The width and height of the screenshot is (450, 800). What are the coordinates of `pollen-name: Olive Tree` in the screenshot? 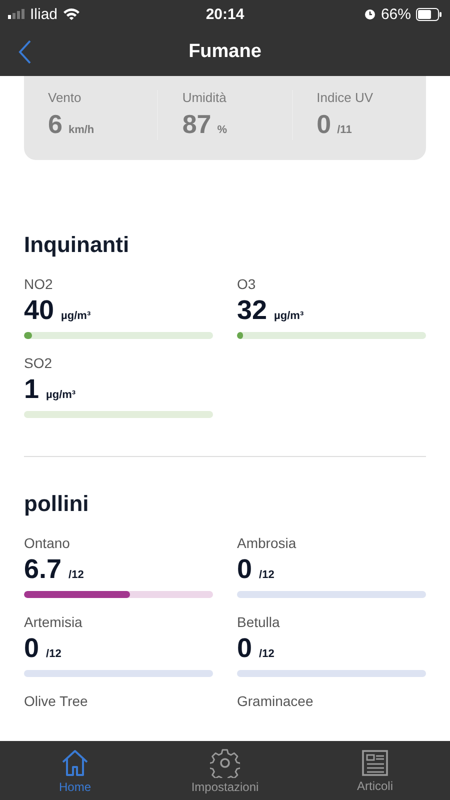 It's located at (56, 701).